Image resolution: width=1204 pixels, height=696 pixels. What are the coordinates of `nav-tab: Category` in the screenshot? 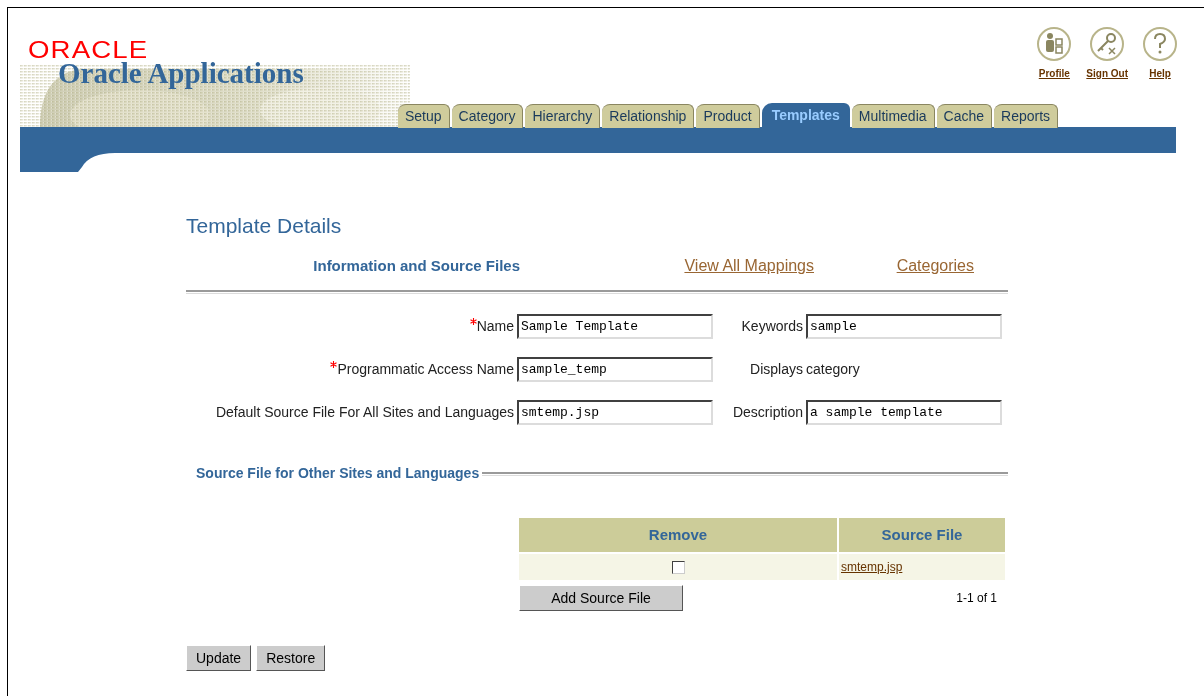 It's located at (487, 116).